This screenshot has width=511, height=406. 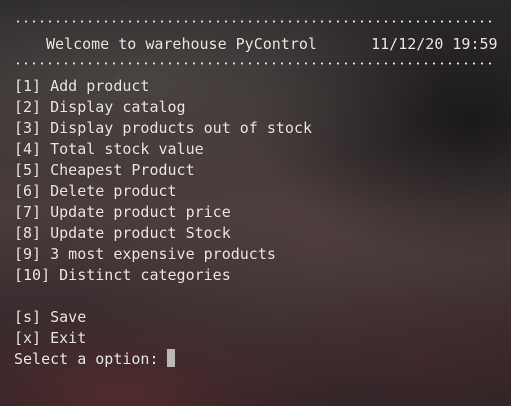 What do you see at coordinates (28, 212) in the screenshot?
I see `menu-item-key: [7]` at bounding box center [28, 212].